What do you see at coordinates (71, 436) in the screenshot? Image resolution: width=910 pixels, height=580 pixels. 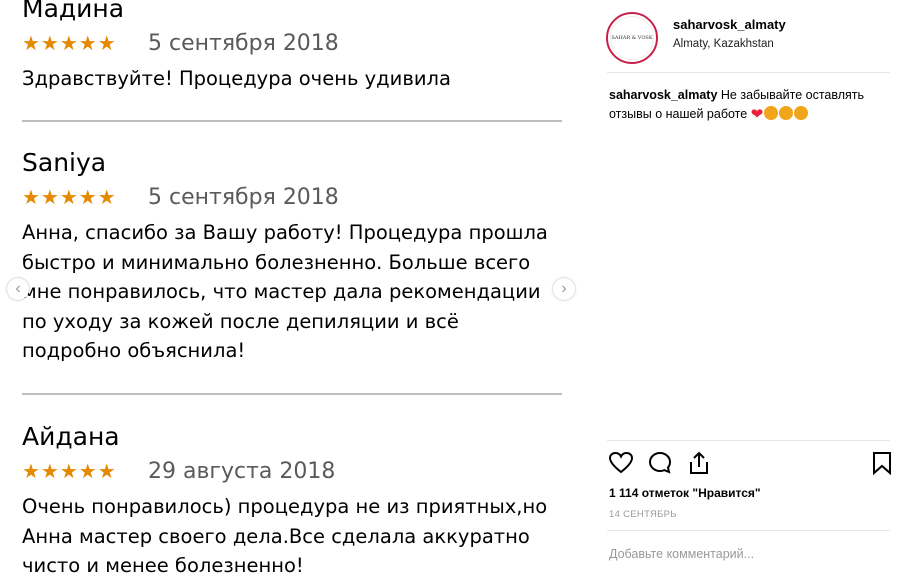 I see `reviewer-name: Айдана` at bounding box center [71, 436].